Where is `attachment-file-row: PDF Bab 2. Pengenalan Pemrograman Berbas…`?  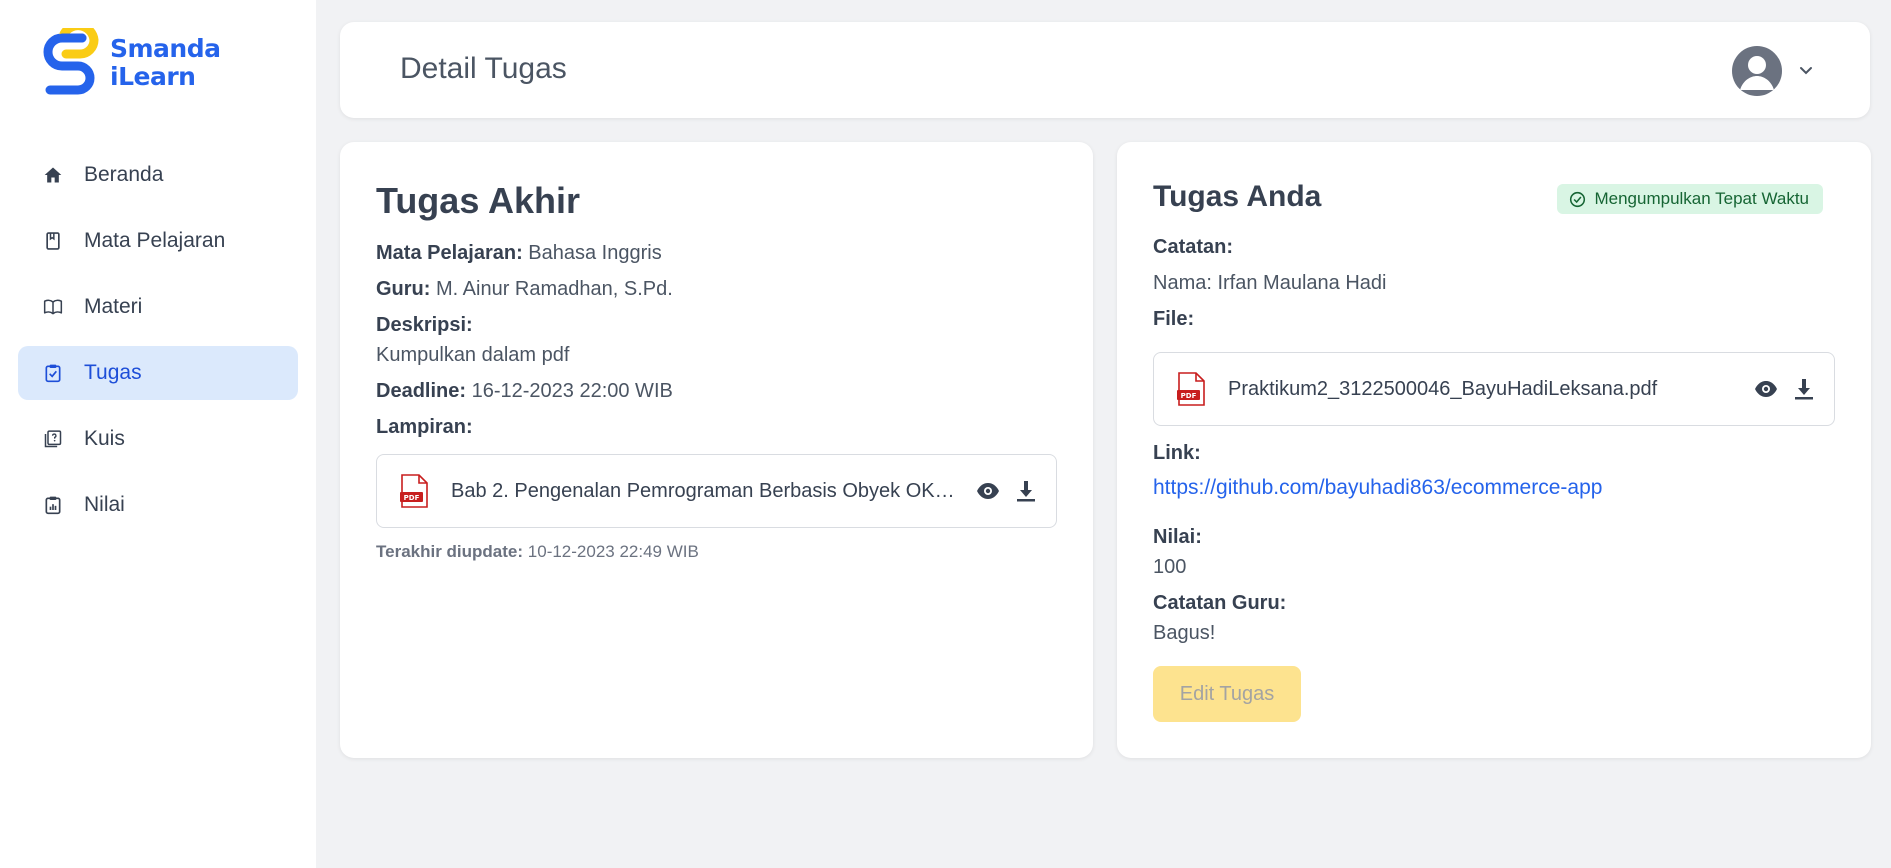
attachment-file-row: PDF Bab 2. Pengenalan Pemrograman Berbas… is located at coordinates (716, 491).